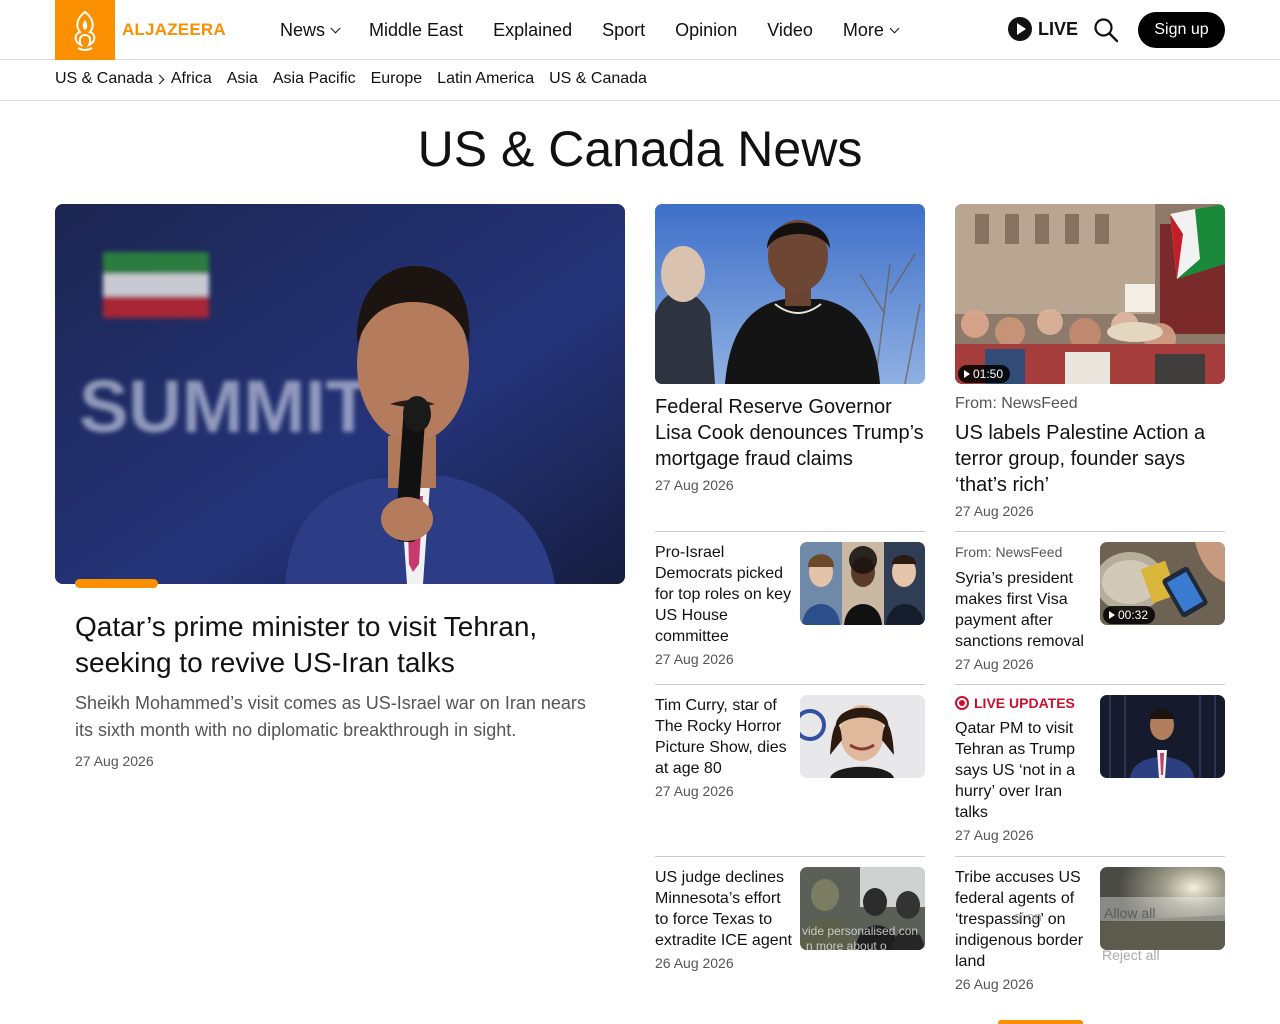 This screenshot has height=1024, width=1280. What do you see at coordinates (1133, 615) in the screenshot?
I see `duration-label: 00:32` at bounding box center [1133, 615].